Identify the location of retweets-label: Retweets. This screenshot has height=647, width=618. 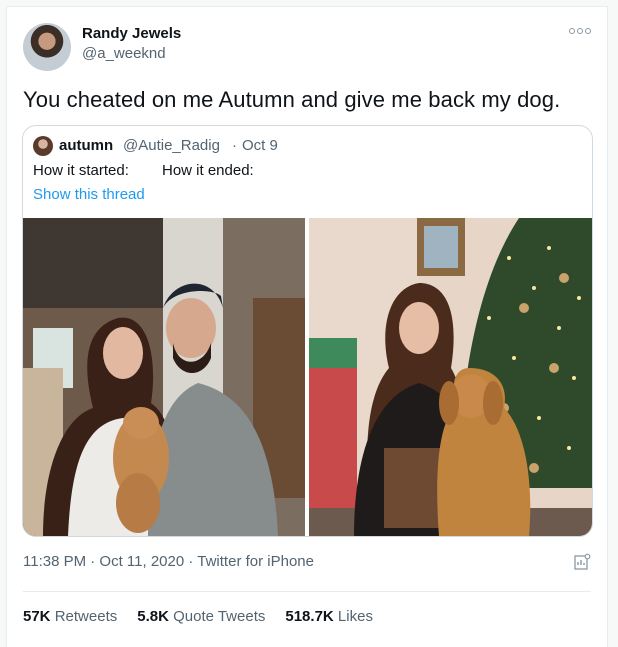
(86, 616).